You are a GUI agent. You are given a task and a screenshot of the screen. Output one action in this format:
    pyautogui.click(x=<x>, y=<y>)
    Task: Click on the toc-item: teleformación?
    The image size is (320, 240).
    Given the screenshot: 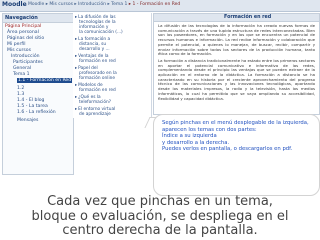 What is the action you would take?
    pyautogui.click(x=95, y=103)
    